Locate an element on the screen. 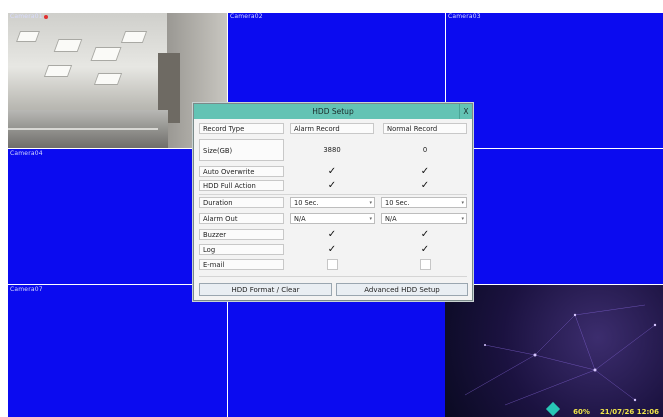 The image size is (663, 417). size-normal-value: 0 is located at coordinates (425, 150).